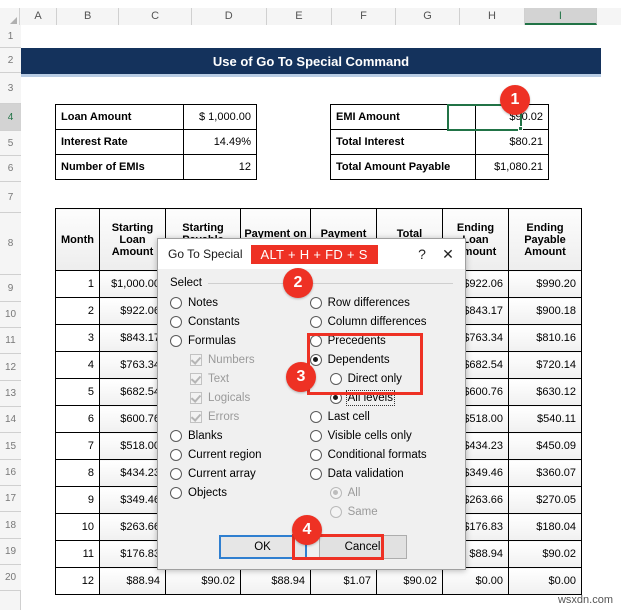  I want to click on cell-r14-c8: $540.11, so click(545, 419).